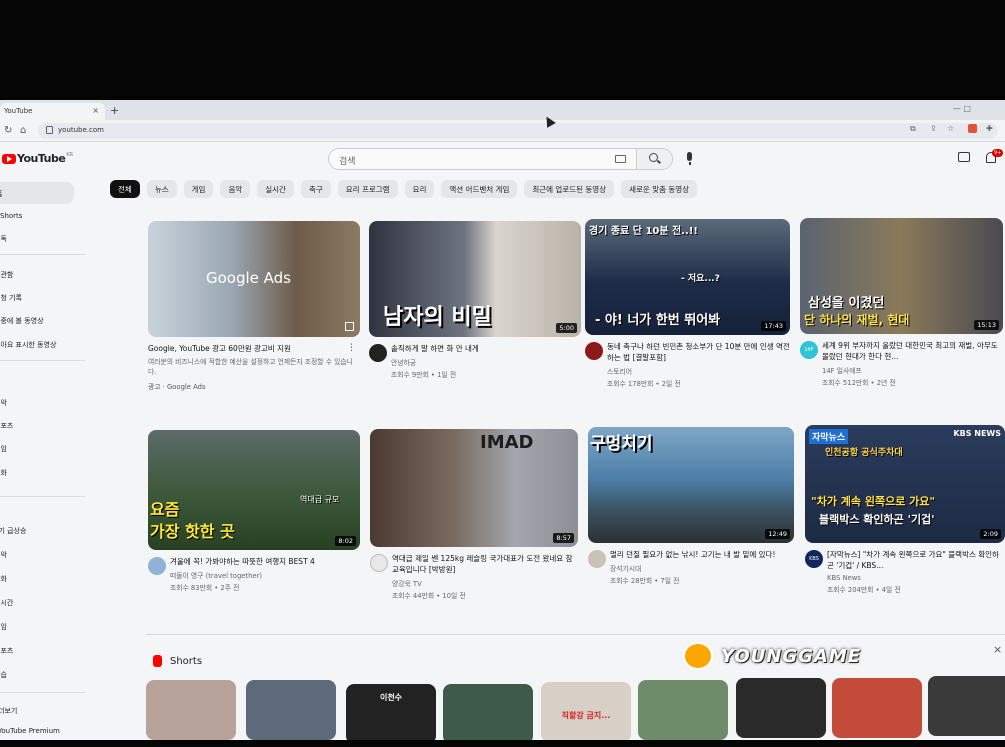  Describe the element at coordinates (95, 110) in the screenshot. I see `tab-close-icon: ×` at that location.